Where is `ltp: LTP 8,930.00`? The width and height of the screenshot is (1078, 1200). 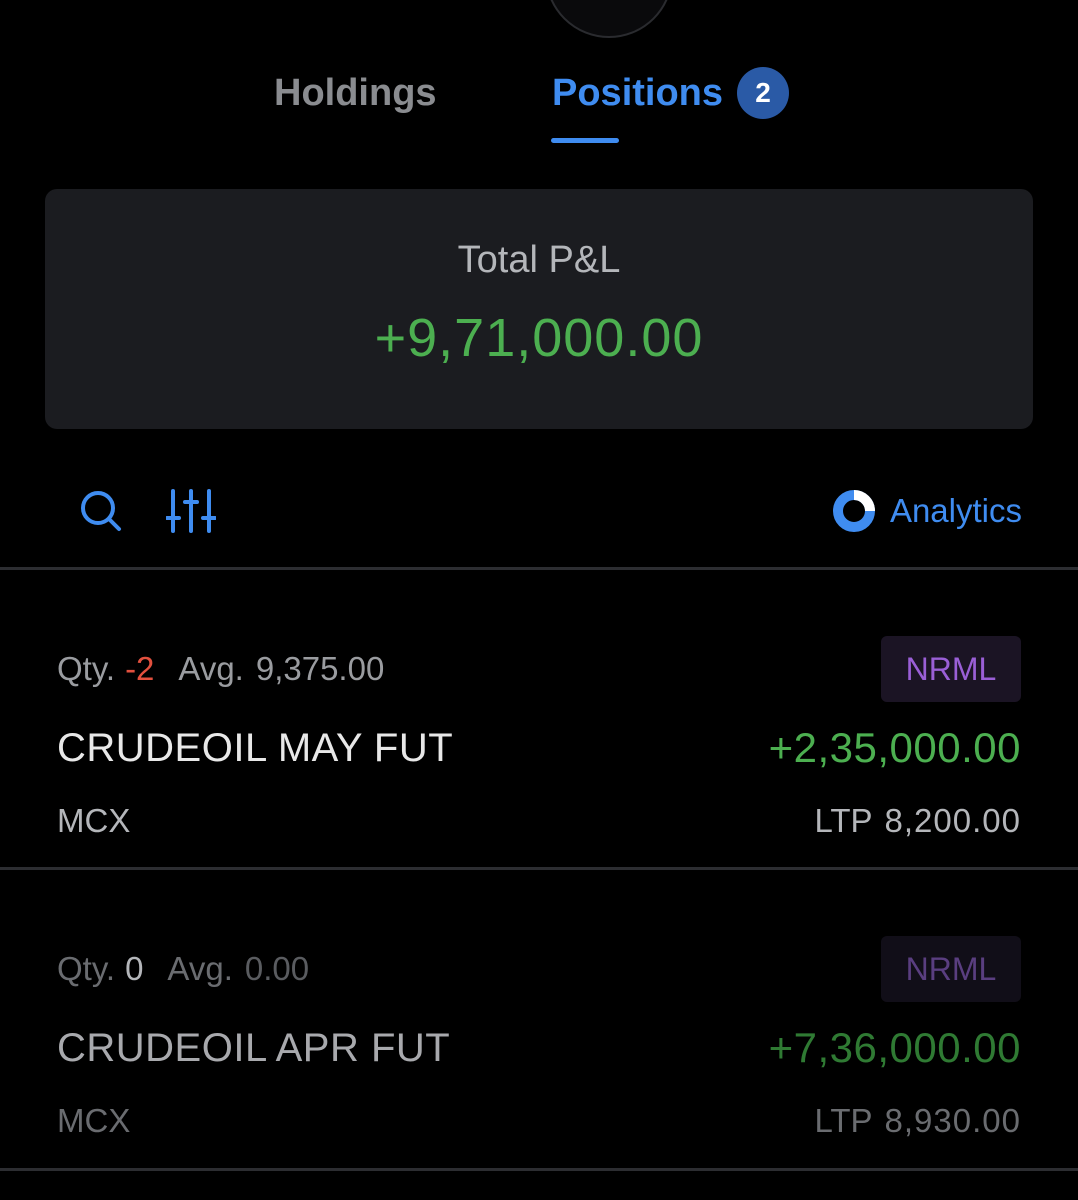 ltp: LTP 8,930.00 is located at coordinates (917, 1121).